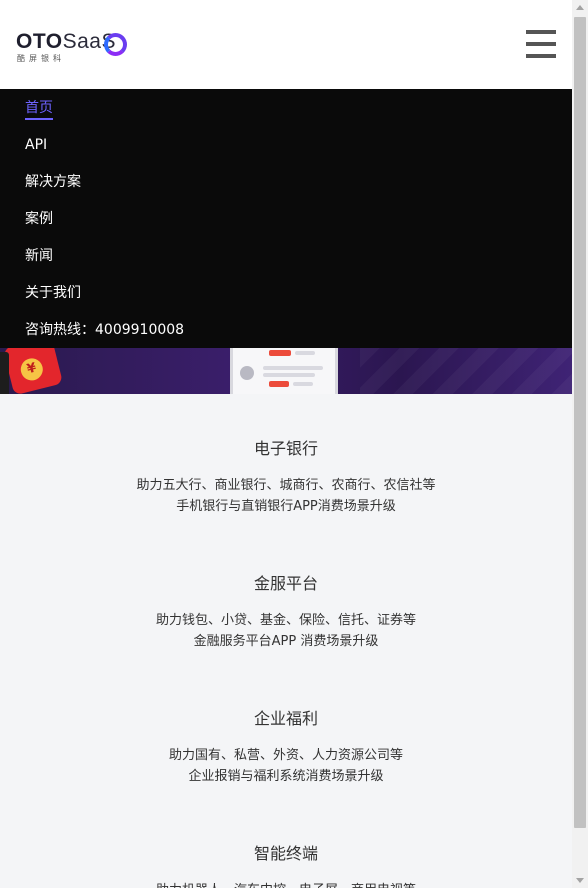 Image resolution: width=588 pixels, height=888 pixels. I want to click on nav-item-news: 新闻, so click(39, 256).